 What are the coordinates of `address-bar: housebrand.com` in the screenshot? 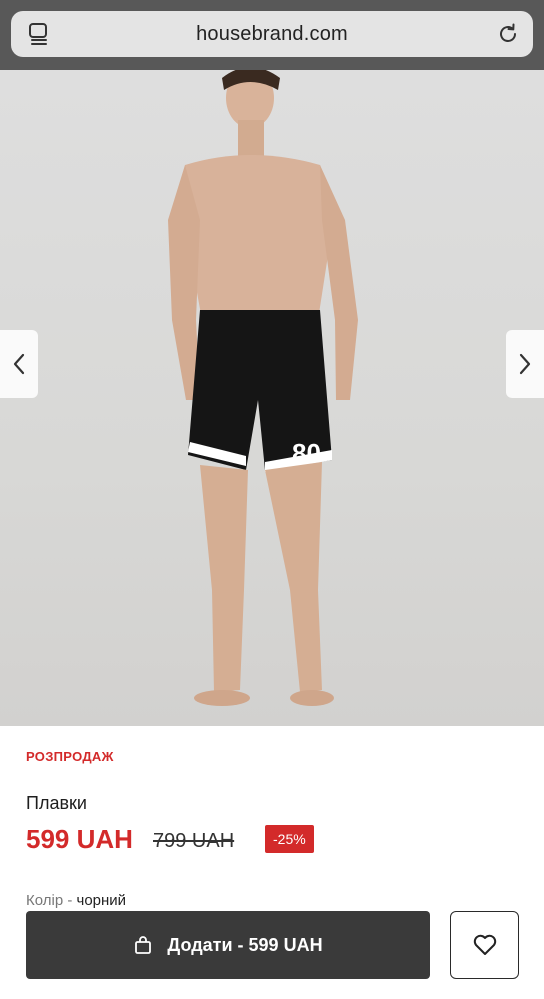 It's located at (272, 34).